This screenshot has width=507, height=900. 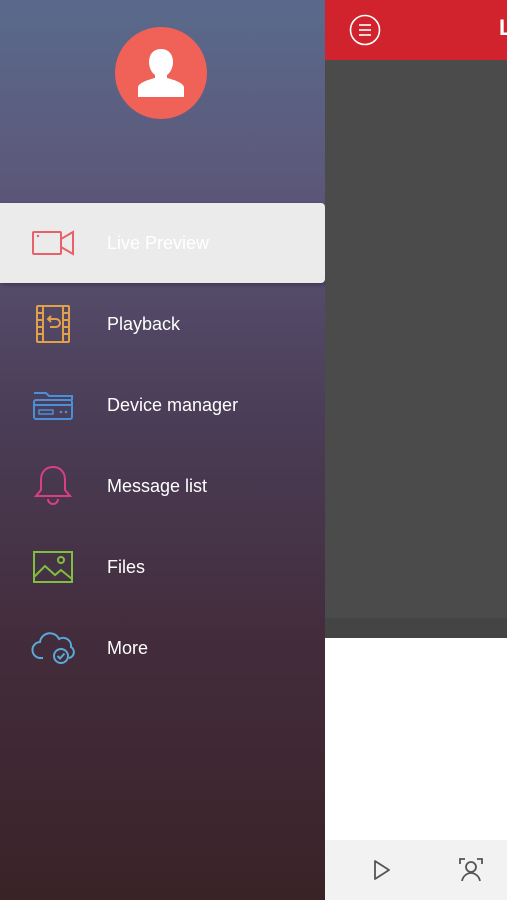 I want to click on page-title: L, so click(x=503, y=27).